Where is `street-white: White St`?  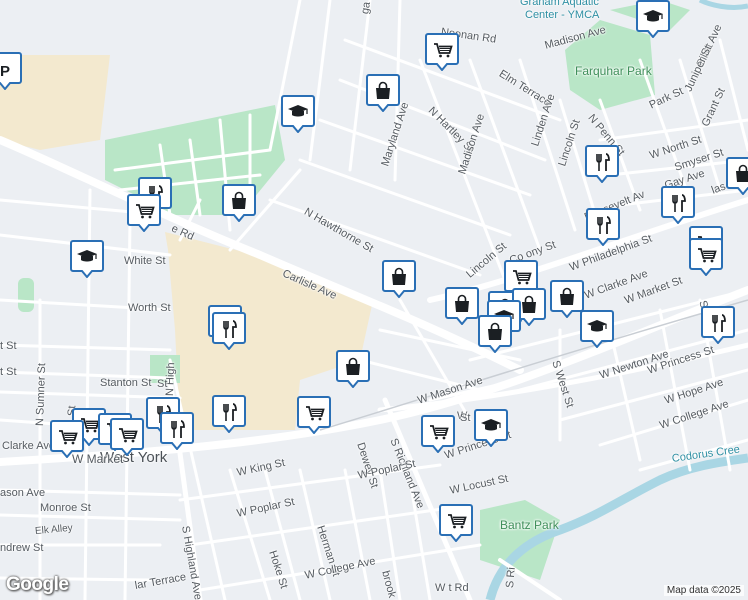 street-white: White St is located at coordinates (145, 261).